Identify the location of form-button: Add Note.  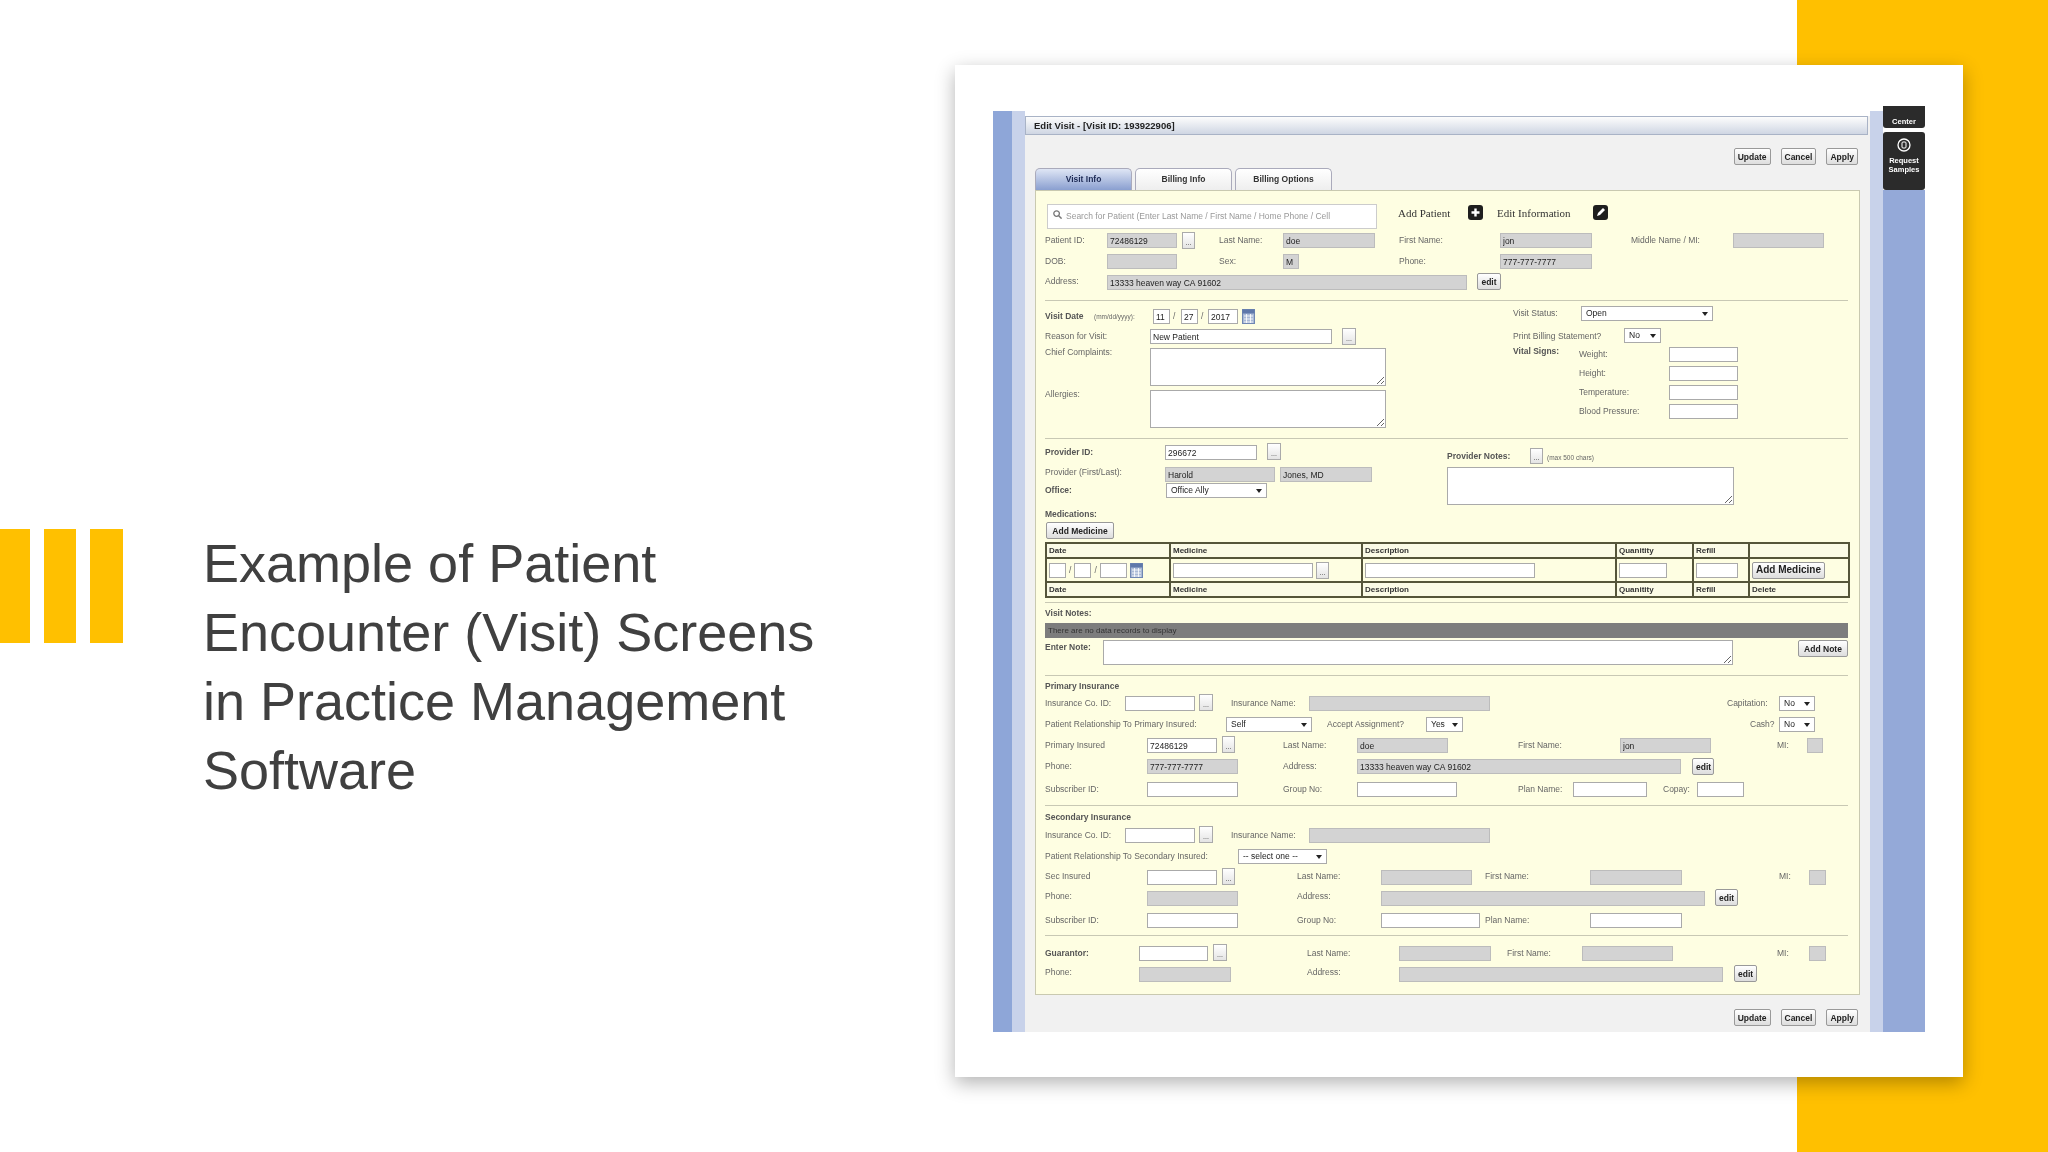
(1823, 648).